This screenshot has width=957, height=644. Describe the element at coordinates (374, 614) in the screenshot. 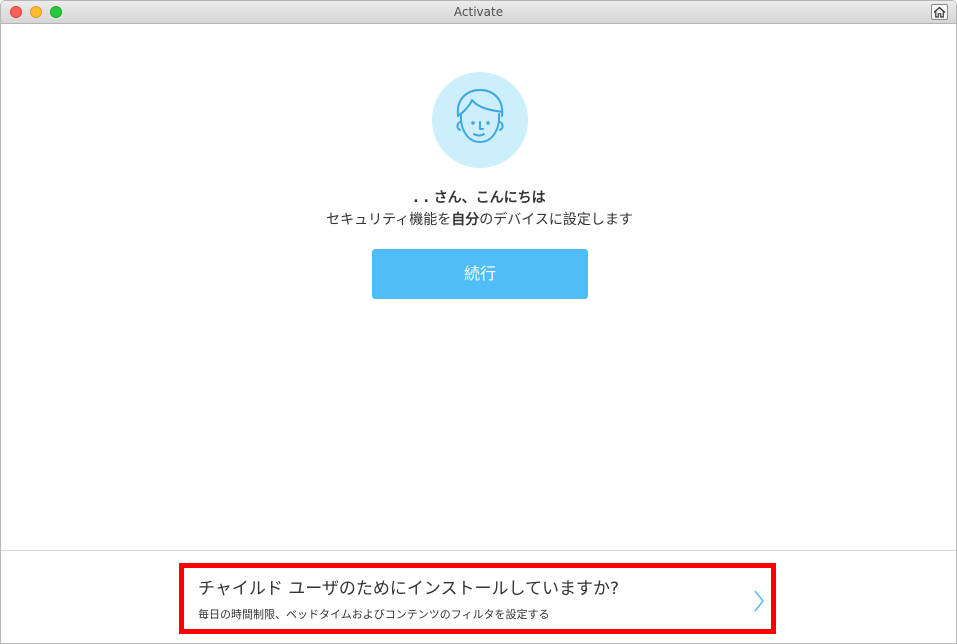

I see `child-install-description: 毎日の時間制限、ベッドタイムおよびコンテンツのフィルタを設定する` at that location.